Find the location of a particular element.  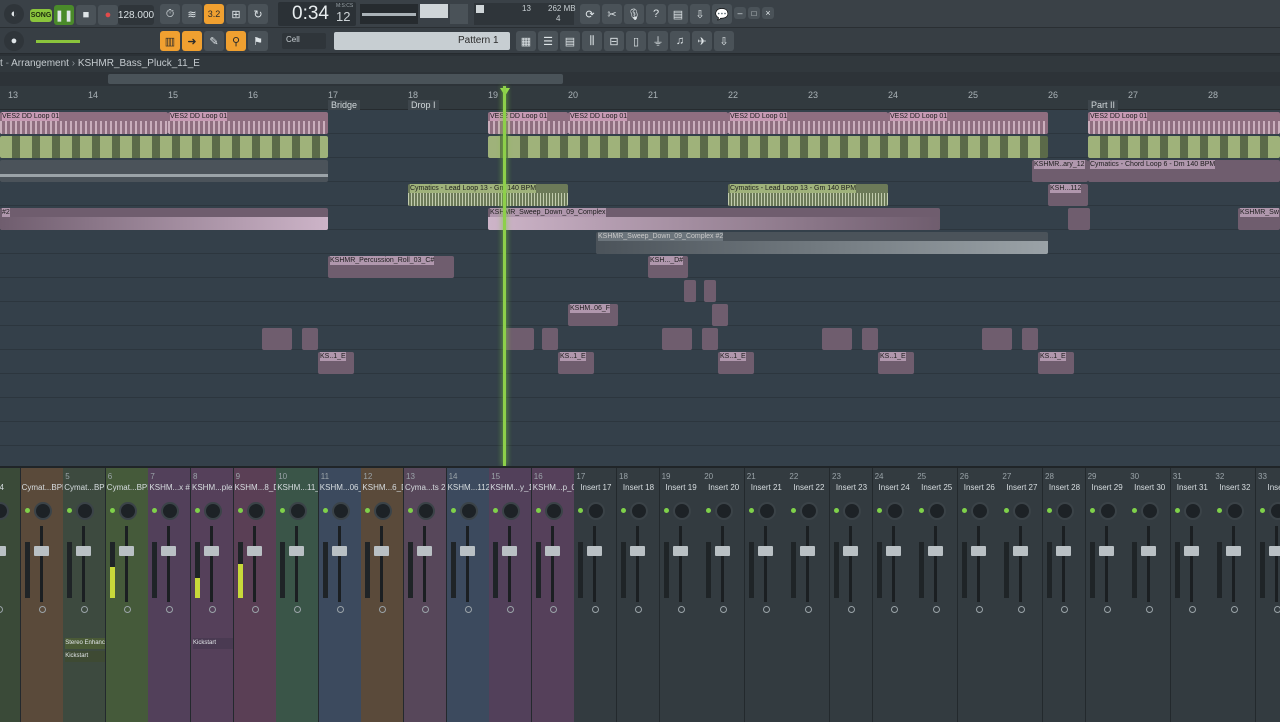

mixer-strip: 8 KSHM...plex Kickstart is located at coordinates (212, 595).